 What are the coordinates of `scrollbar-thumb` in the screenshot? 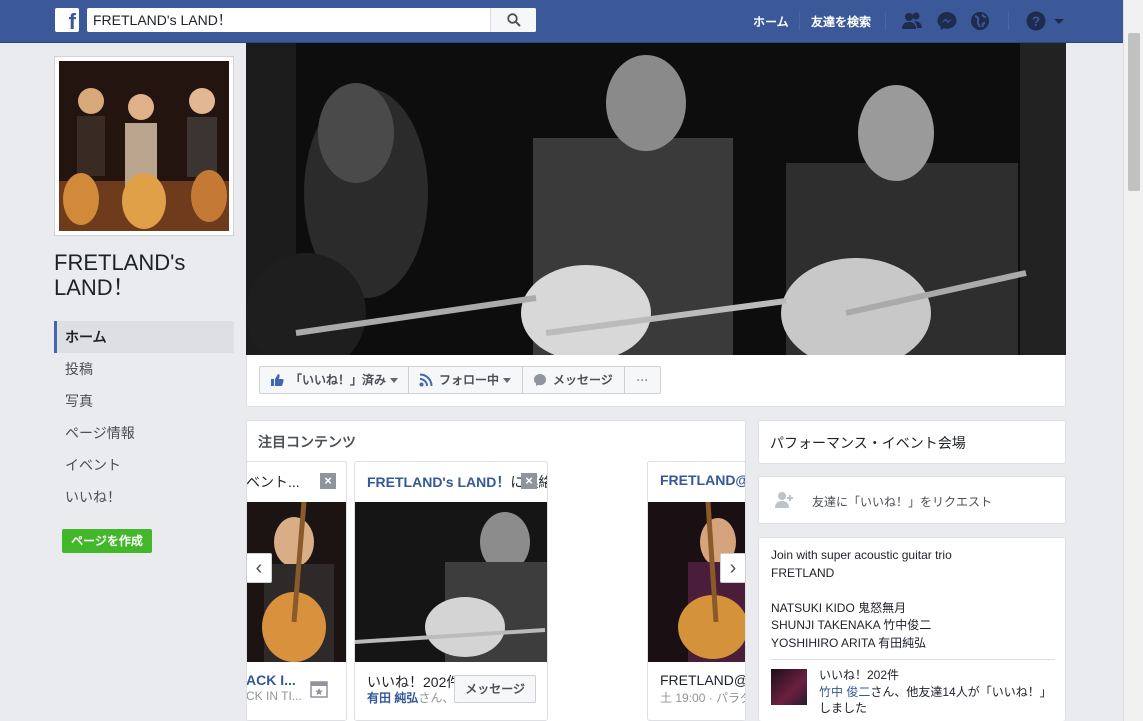 It's located at (1134, 112).